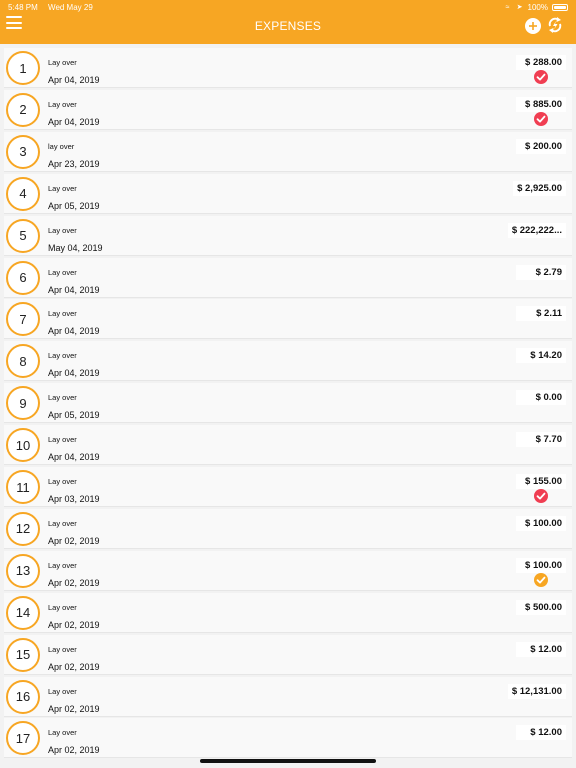 This screenshot has height=768, width=576. Describe the element at coordinates (288, 654) in the screenshot. I see `expense-row: 15 Lay over Apr 02, 2019 $ 12.00` at that location.